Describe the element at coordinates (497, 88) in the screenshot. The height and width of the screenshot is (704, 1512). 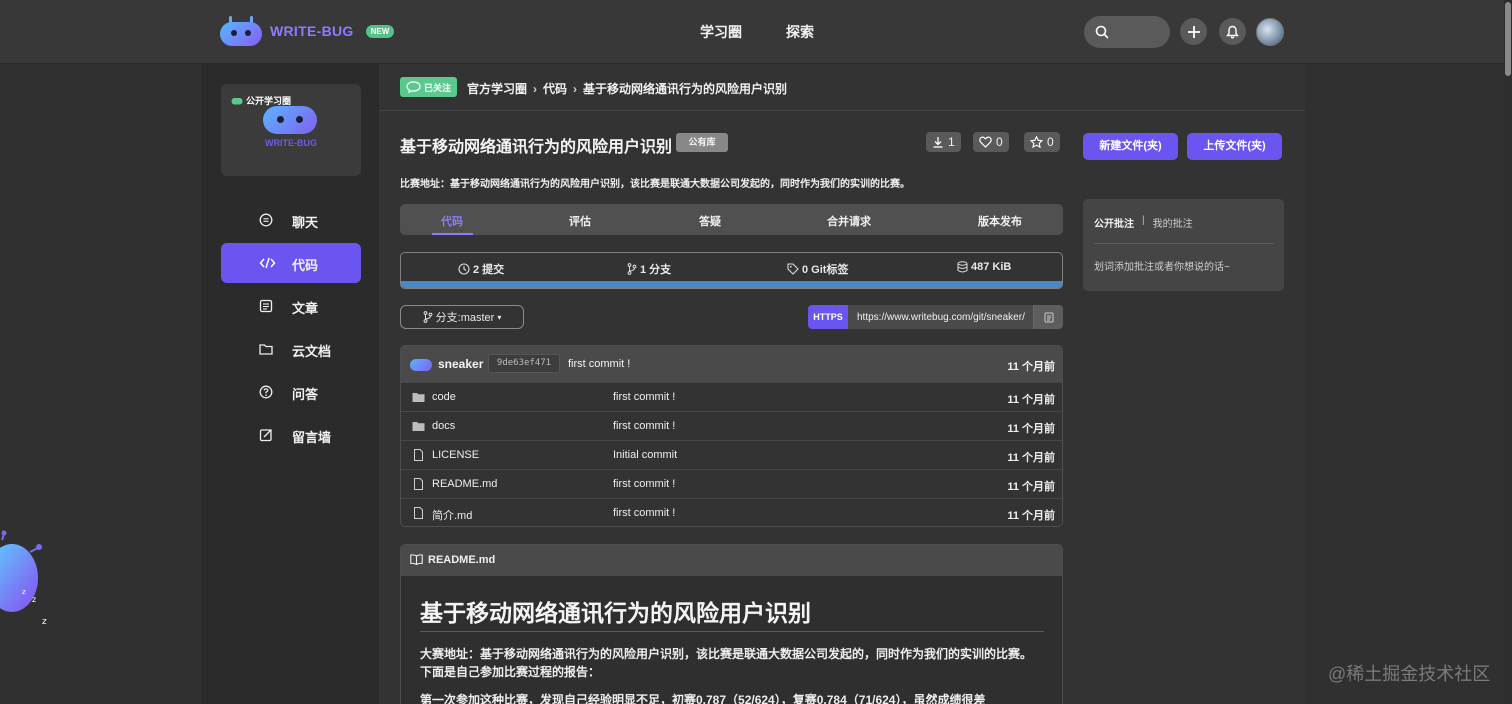
I see `breadcrumb-item-circle: 官方学习圈` at that location.